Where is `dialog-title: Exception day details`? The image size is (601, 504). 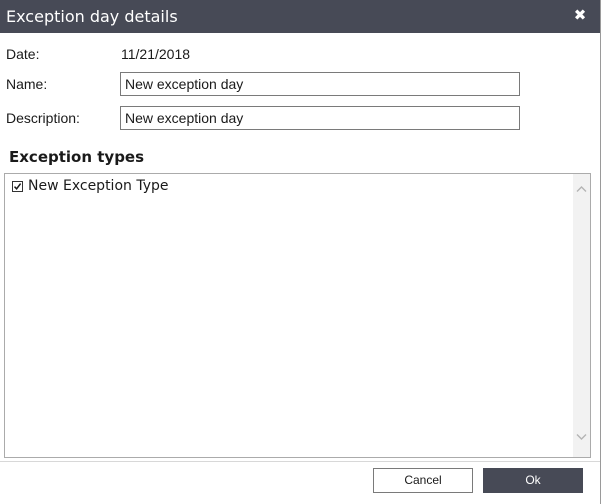 dialog-title: Exception day details is located at coordinates (92, 16).